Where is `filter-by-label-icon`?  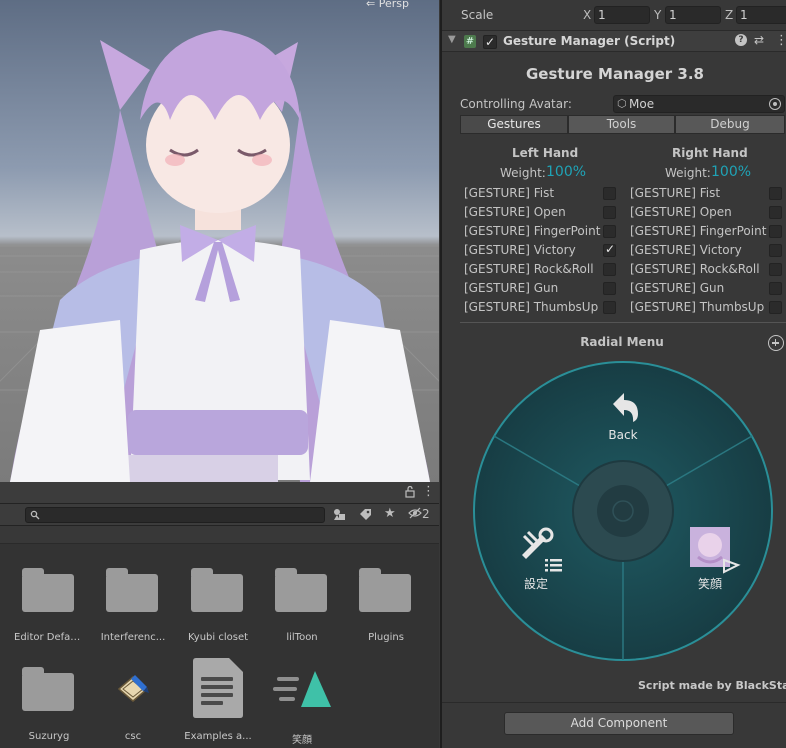
filter-by-label-icon is located at coordinates (365, 516).